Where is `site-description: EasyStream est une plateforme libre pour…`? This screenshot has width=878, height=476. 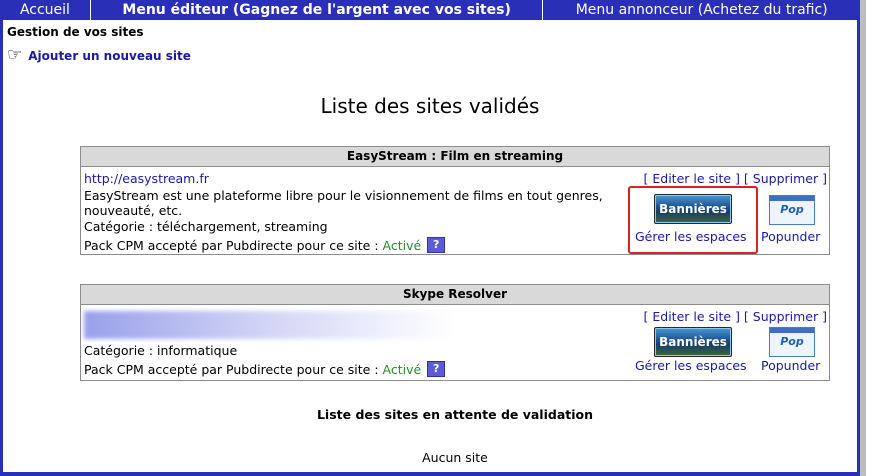 site-description: EasyStream est une plateforme libre pour… is located at coordinates (343, 203).